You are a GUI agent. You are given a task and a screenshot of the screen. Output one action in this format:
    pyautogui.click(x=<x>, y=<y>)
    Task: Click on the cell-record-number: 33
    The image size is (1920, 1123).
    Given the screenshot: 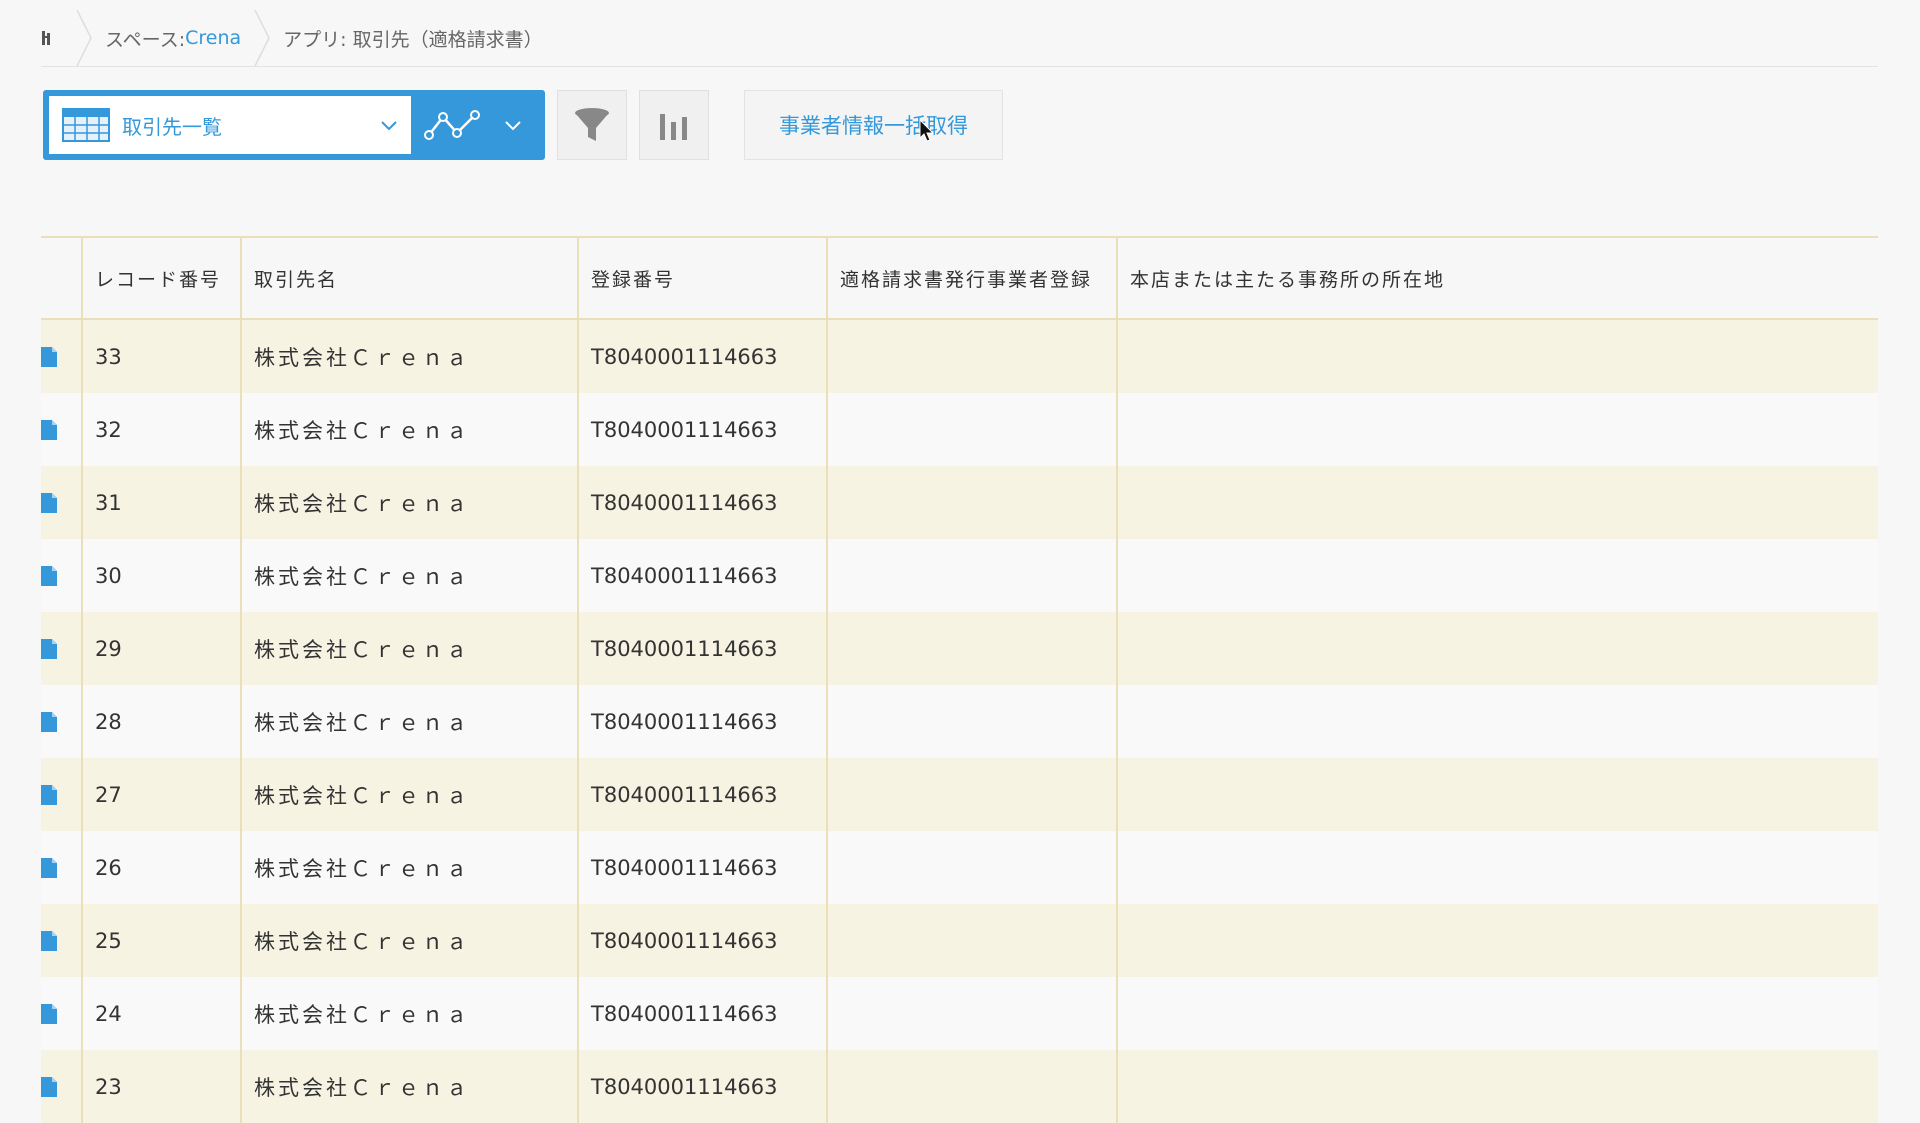 What is the action you would take?
    pyautogui.click(x=162, y=356)
    